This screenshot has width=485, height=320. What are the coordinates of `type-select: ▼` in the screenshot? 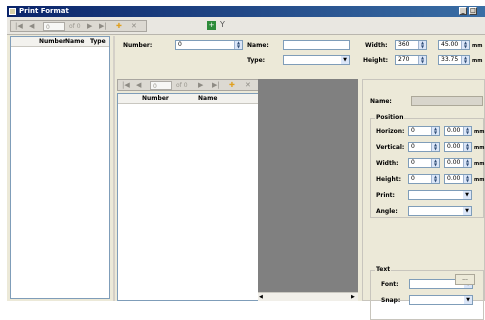 It's located at (316, 60).